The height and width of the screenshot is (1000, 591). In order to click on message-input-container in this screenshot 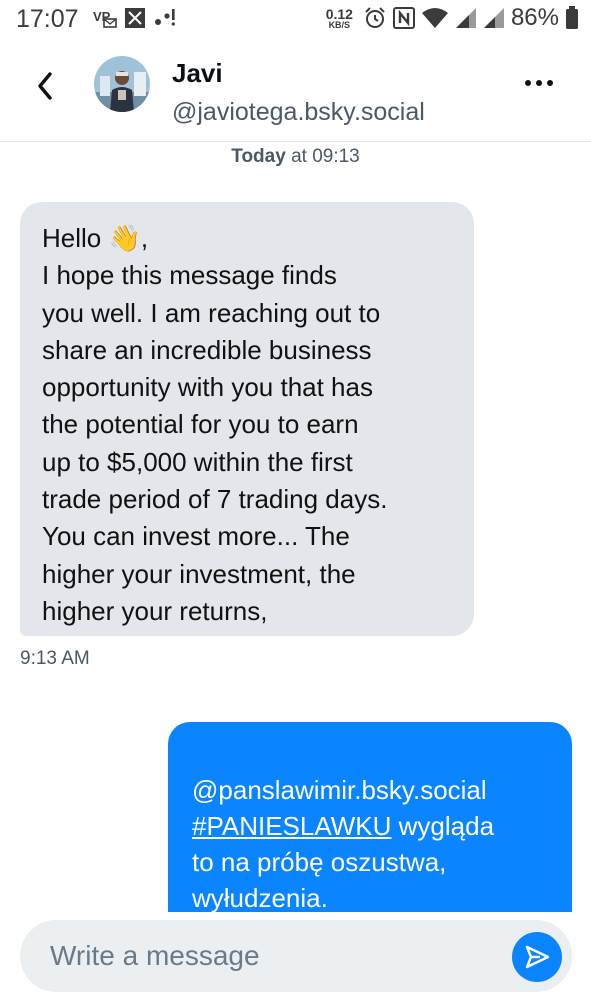, I will do `click(296, 956)`.